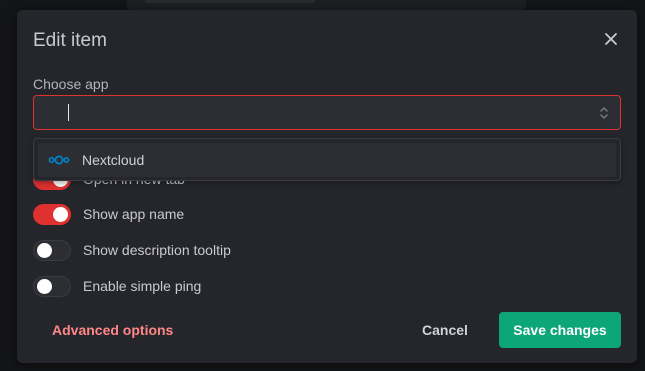 Image resolution: width=645 pixels, height=371 pixels. Describe the element at coordinates (112, 330) in the screenshot. I see `advanced-options-button: Advanced options` at that location.